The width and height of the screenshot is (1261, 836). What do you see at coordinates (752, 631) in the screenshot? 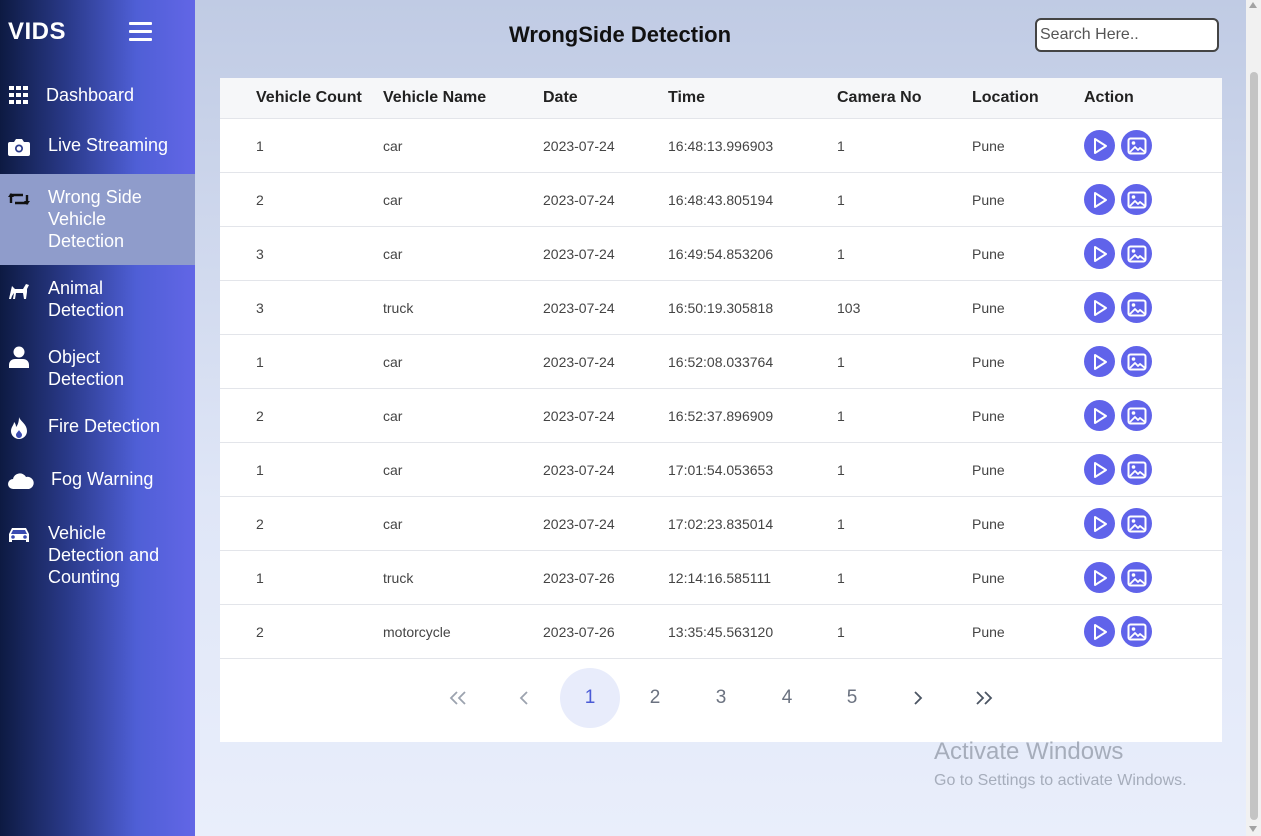
I see `table-cell: 13:35:45.563120` at bounding box center [752, 631].